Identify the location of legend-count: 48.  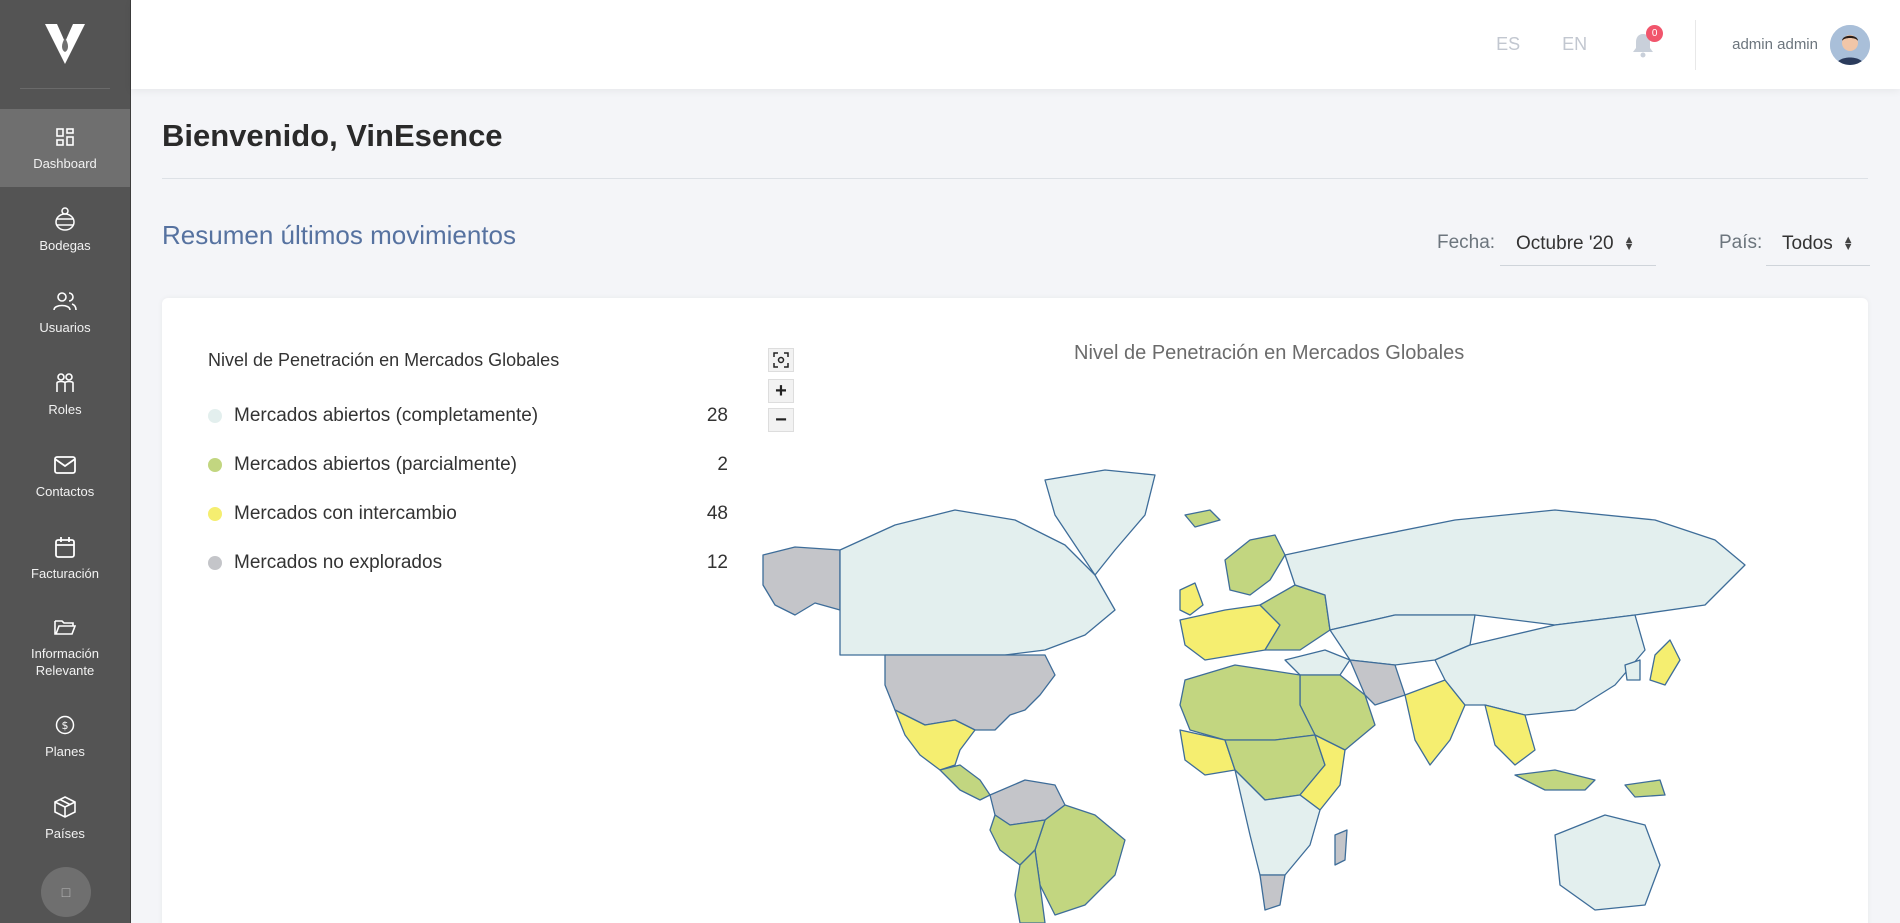
(717, 513).